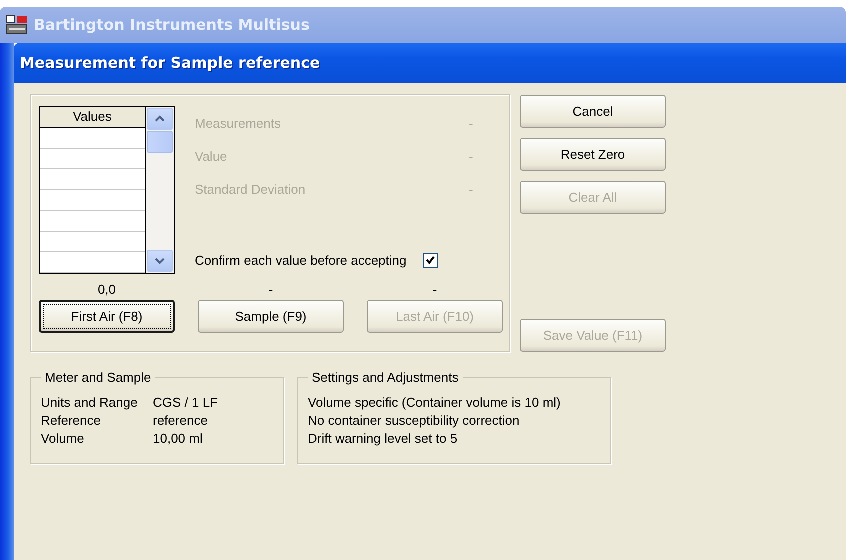 The height and width of the screenshot is (560, 846). I want to click on chevron-down-icon, so click(160, 261).